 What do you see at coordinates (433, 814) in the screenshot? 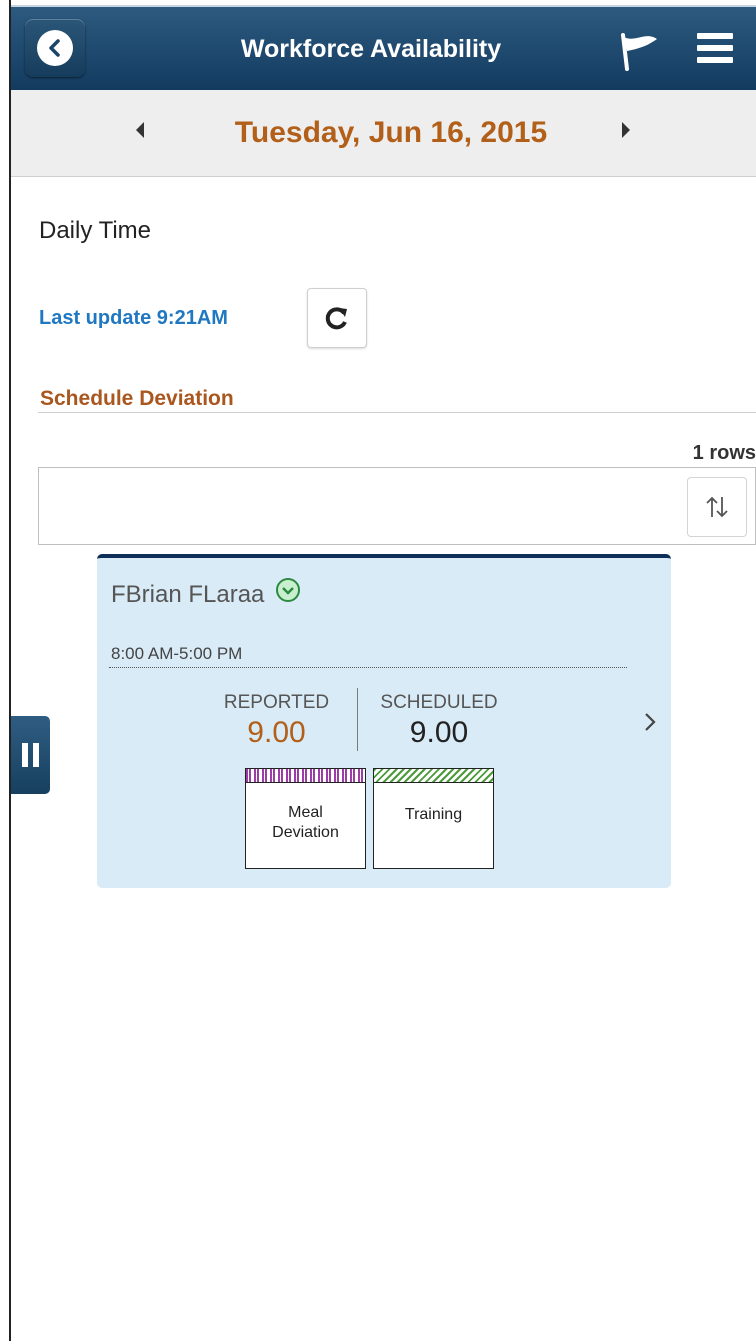
I see `tile-label: Training` at bounding box center [433, 814].